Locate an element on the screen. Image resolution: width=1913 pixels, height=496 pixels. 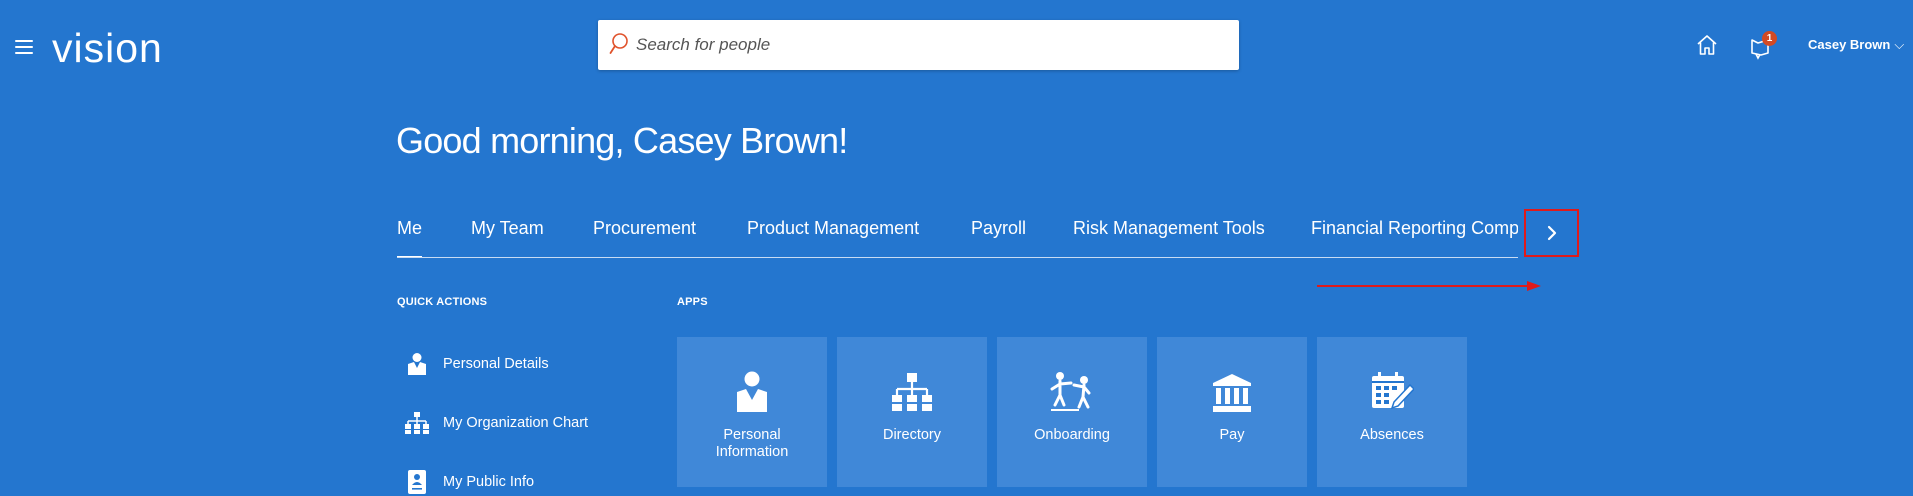
hamburger-menu-icon is located at coordinates (24, 47).